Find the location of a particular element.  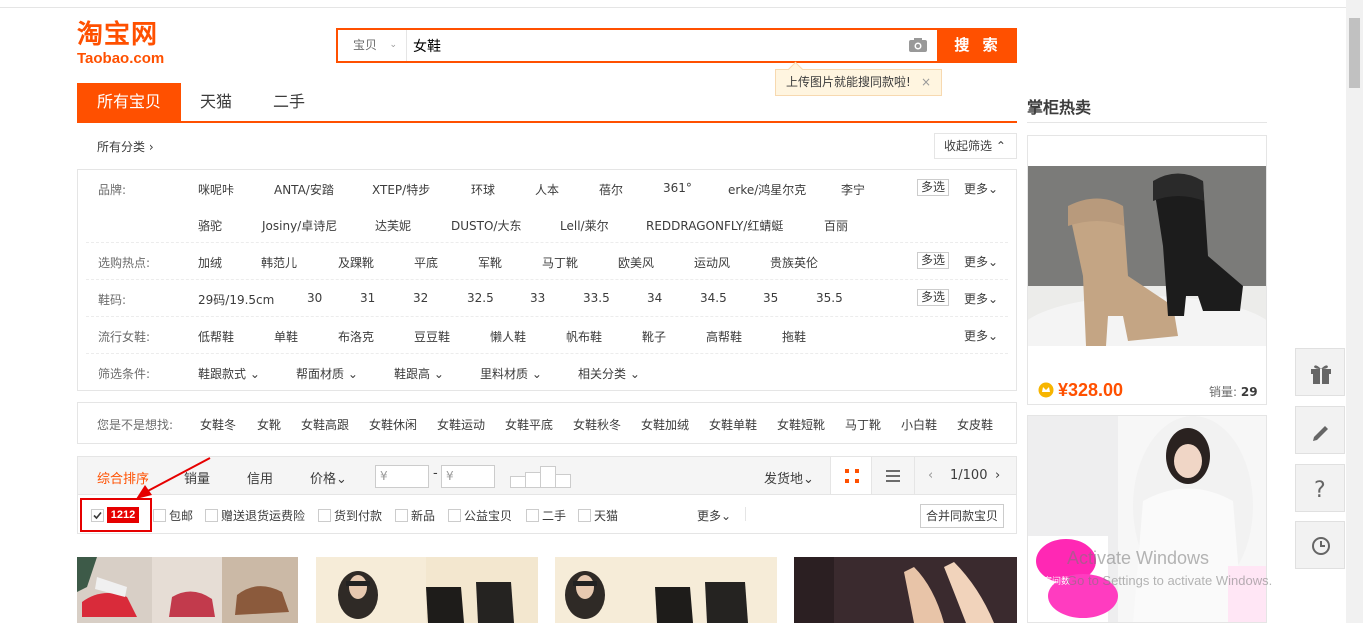

grid-view-button is located at coordinates (851, 475).